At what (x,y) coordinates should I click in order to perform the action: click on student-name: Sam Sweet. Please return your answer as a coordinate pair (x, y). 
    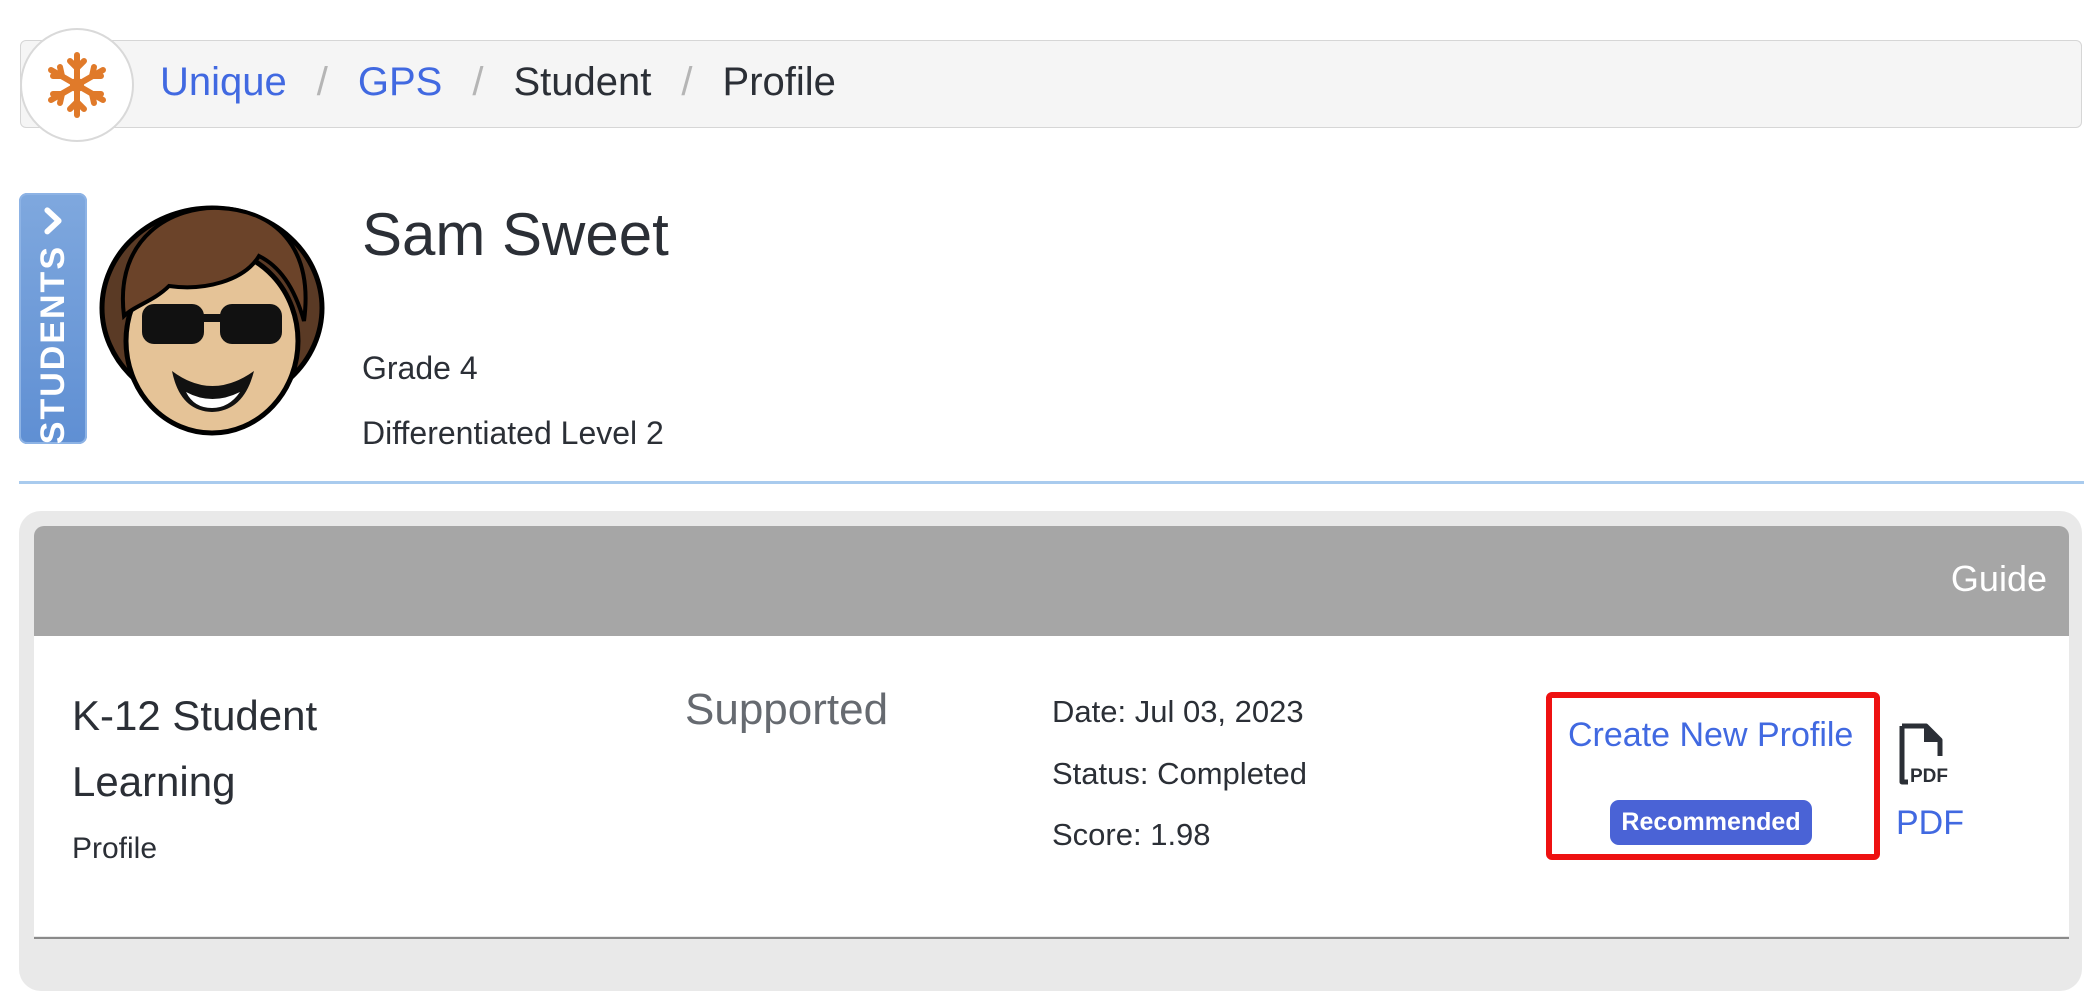
    Looking at the image, I should click on (515, 234).